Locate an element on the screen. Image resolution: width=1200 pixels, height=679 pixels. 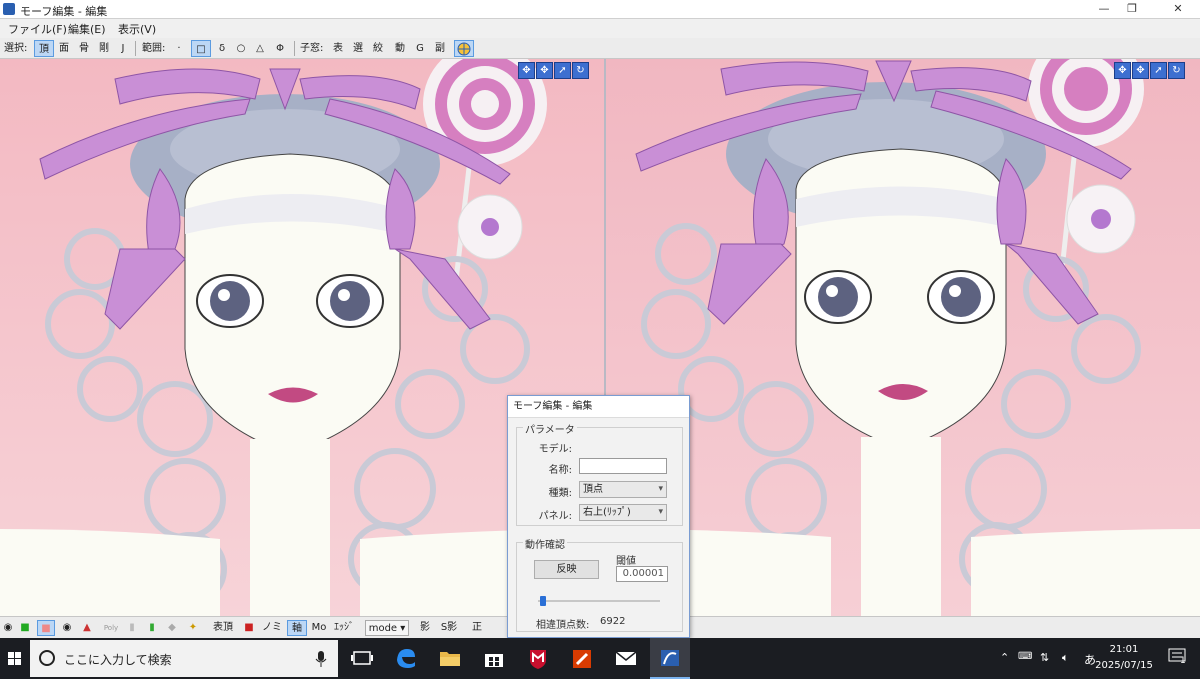
type-select: 頂点 ▾ is located at coordinates (623, 489).